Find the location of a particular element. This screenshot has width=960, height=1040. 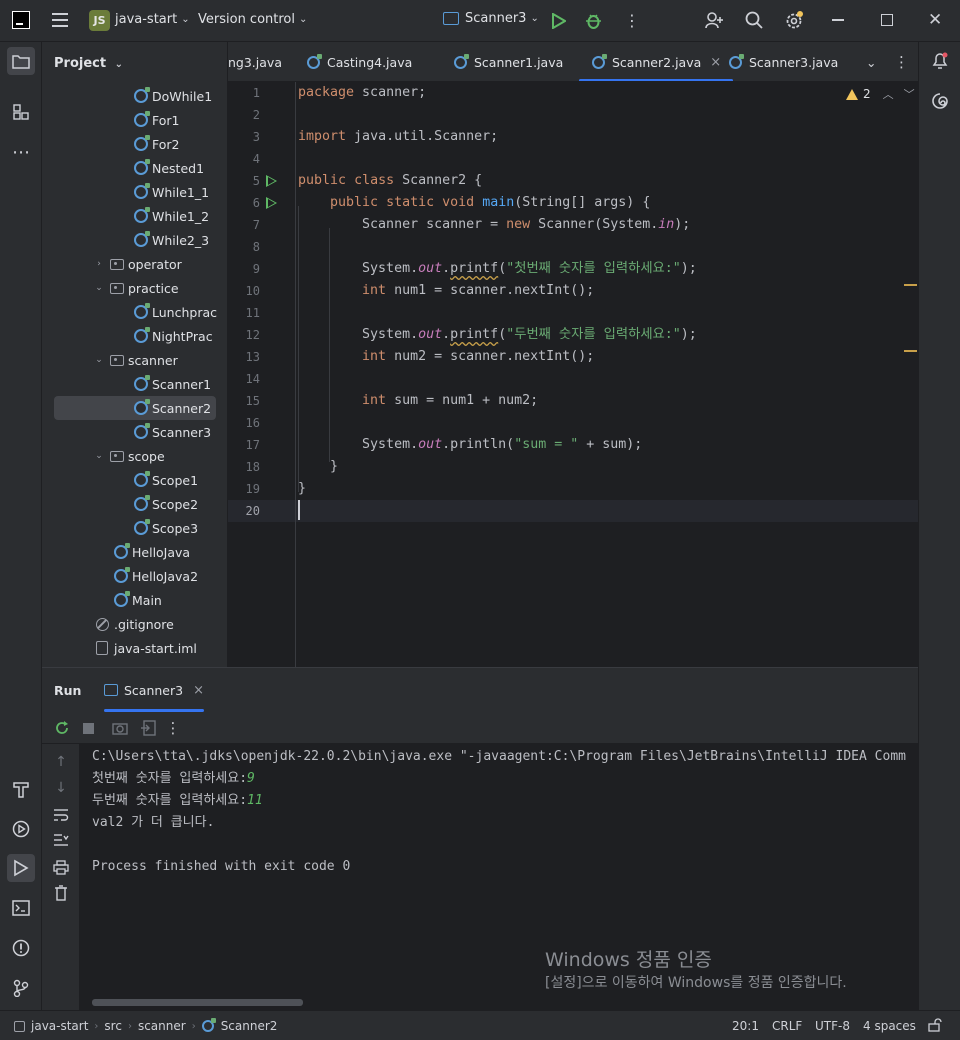

lock-icon is located at coordinates (935, 1025).